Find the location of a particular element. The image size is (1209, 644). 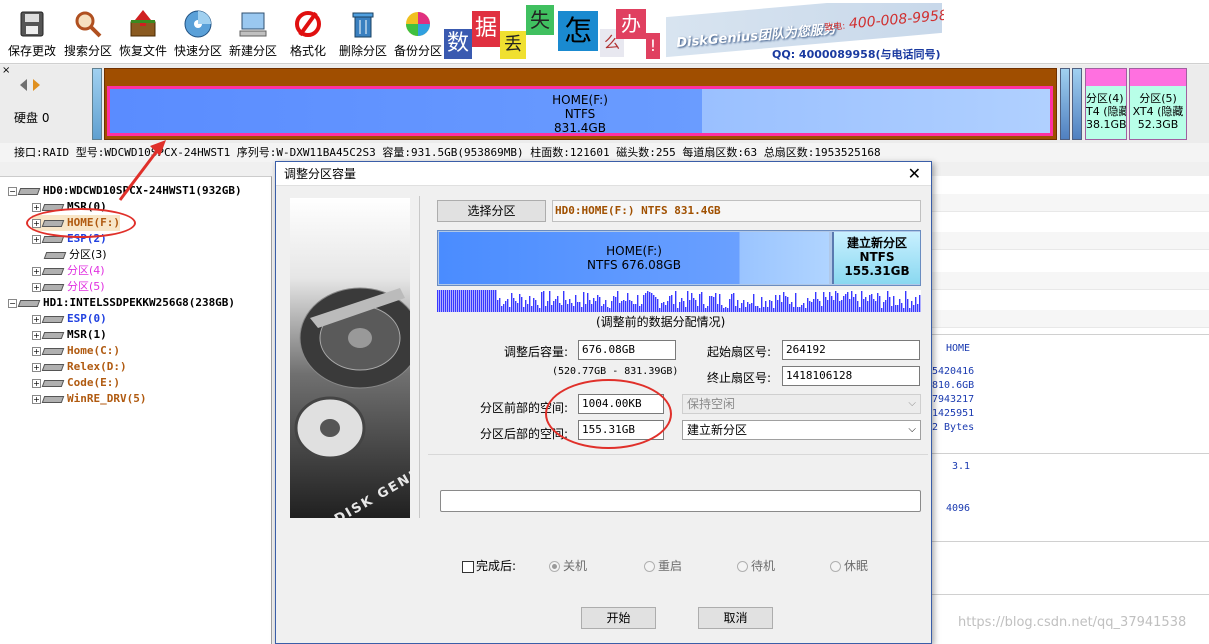

preview-left-name: HOME(F:) is located at coordinates (634, 251).